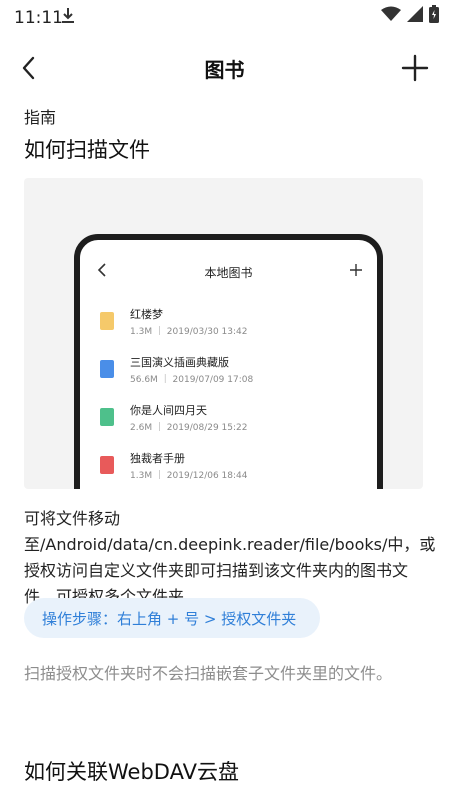 This screenshot has height=798, width=449. What do you see at coordinates (230, 469) in the screenshot?
I see `book-item: 独裁者手册 1.3M ｜ 2019/12/06 18:44` at bounding box center [230, 469].